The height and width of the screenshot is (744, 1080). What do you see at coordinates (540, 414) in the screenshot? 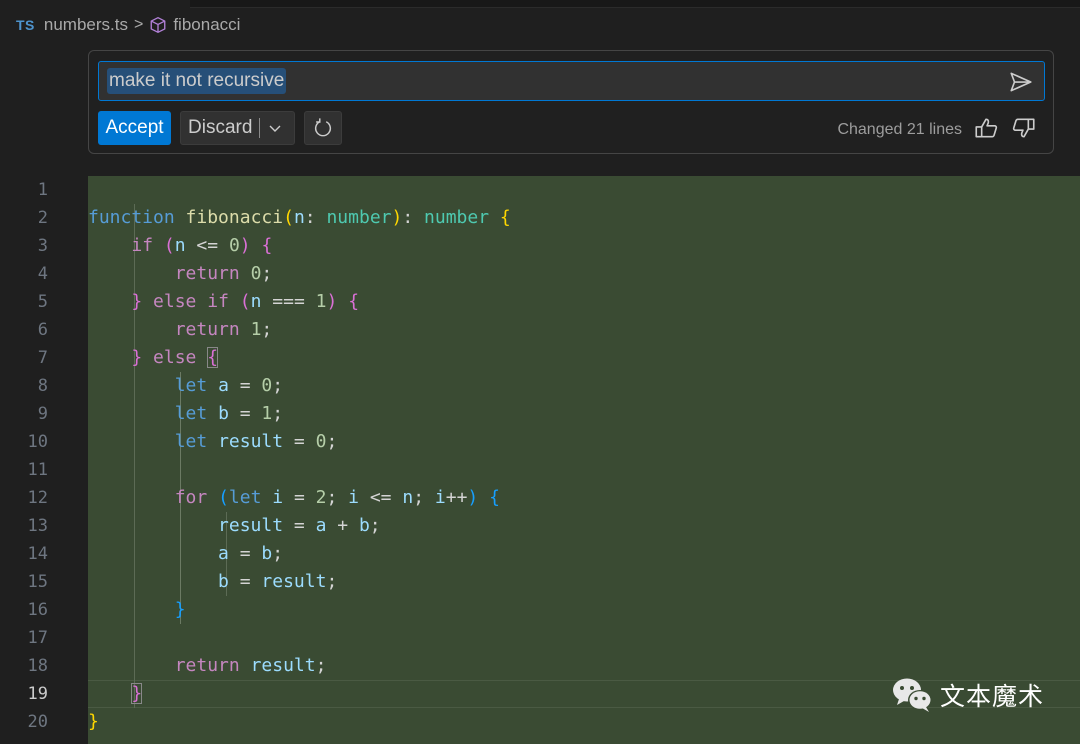
I see `code-line: 9 let b = 1;` at bounding box center [540, 414].